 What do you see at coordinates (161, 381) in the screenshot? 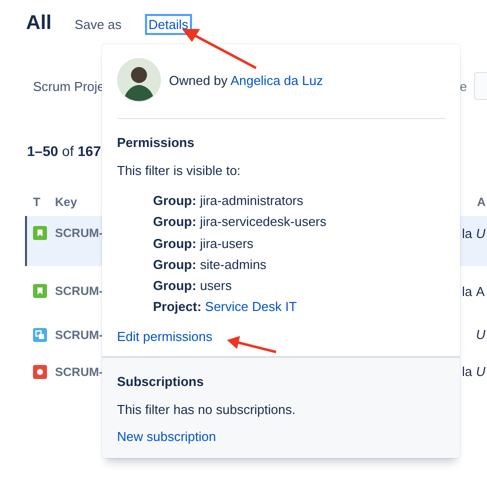
I see `section-heading: Subscriptions` at bounding box center [161, 381].